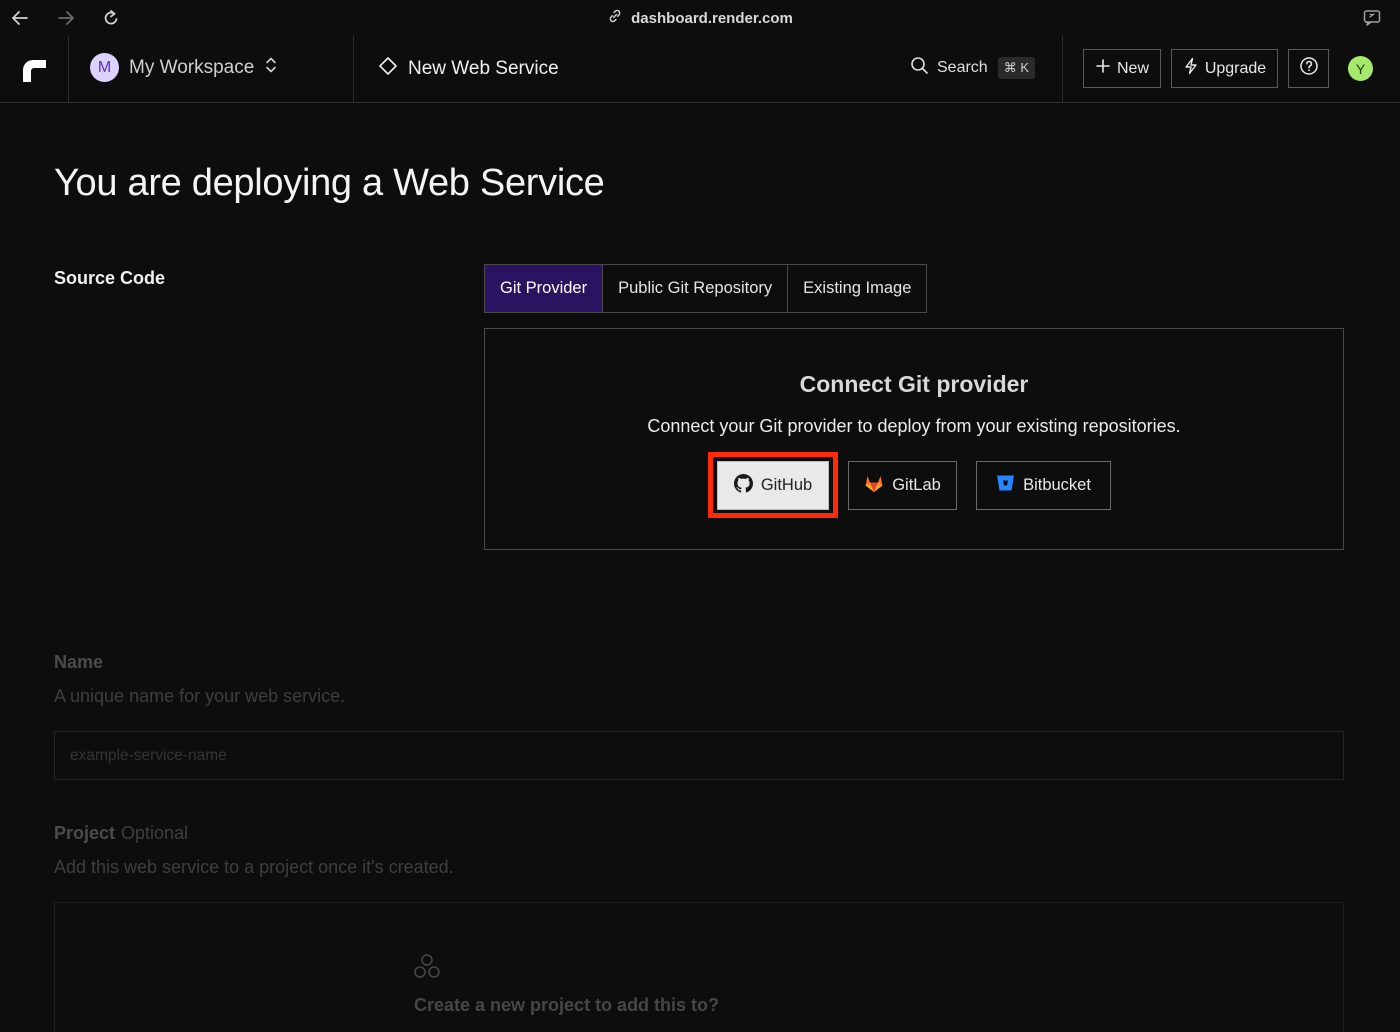 The height and width of the screenshot is (1032, 1400). Describe the element at coordinates (34, 69) in the screenshot. I see `render-logo-icon` at that location.